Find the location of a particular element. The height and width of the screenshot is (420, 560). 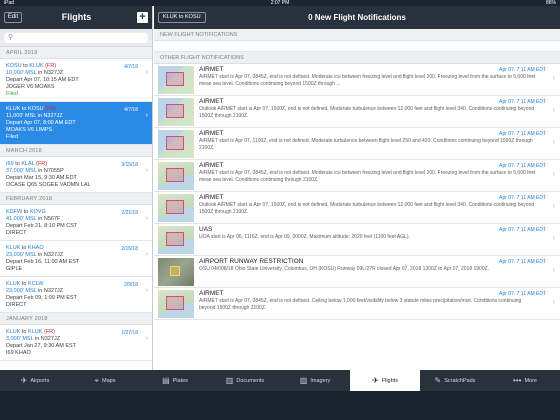

flight-route-line: KDFW to KOVG is located at coordinates (72, 212).